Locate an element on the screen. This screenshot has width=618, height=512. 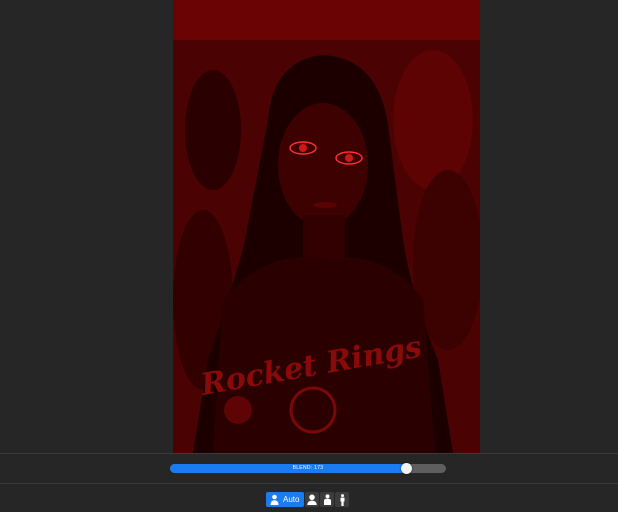
blend-slider-thumb is located at coordinates (406, 468).